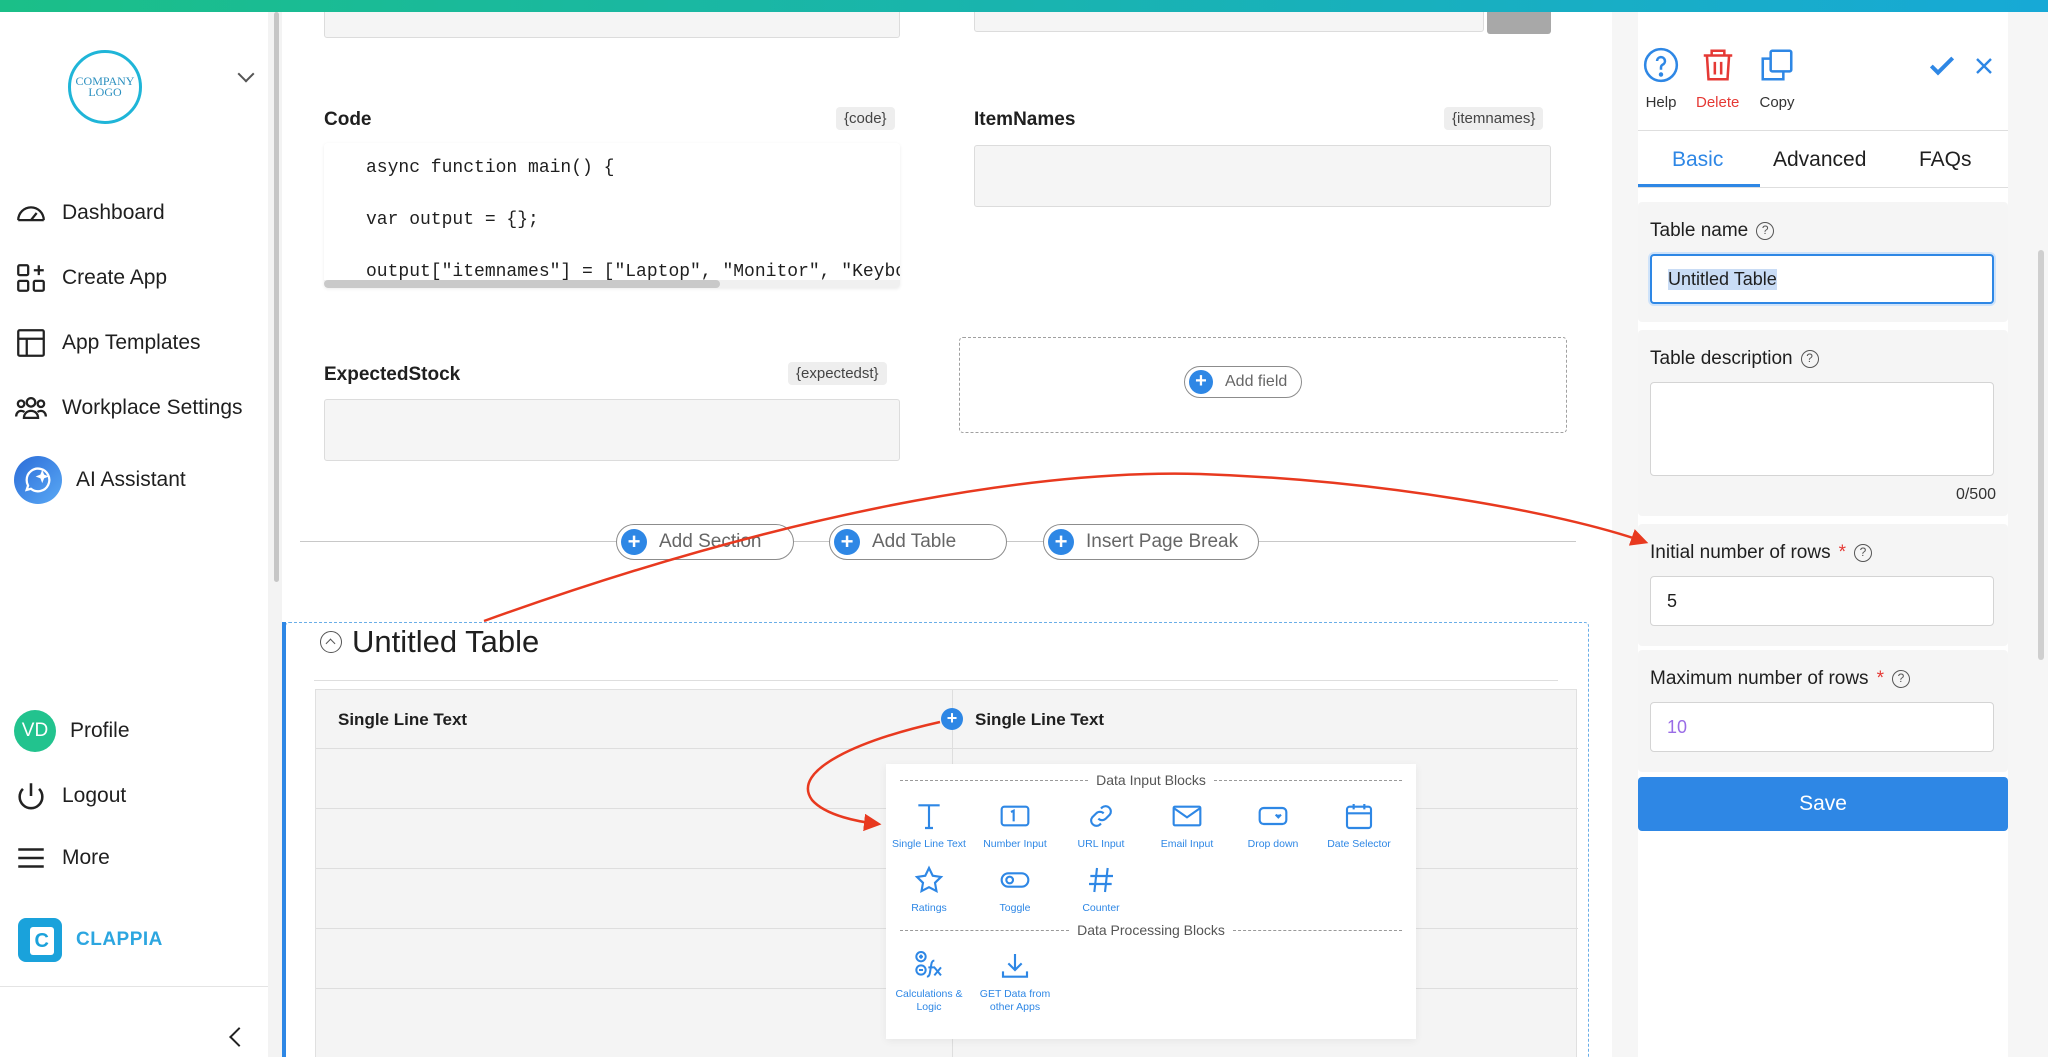  Describe the element at coordinates (70, 796) in the screenshot. I see `sidebar-item-logout: Logout` at that location.